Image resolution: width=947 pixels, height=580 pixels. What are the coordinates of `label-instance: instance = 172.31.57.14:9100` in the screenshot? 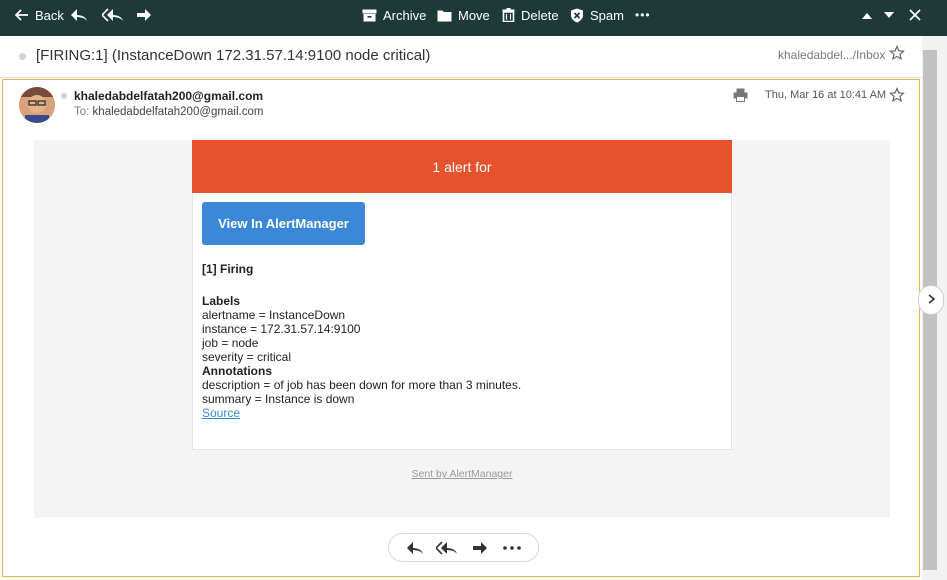 It's located at (281, 329).